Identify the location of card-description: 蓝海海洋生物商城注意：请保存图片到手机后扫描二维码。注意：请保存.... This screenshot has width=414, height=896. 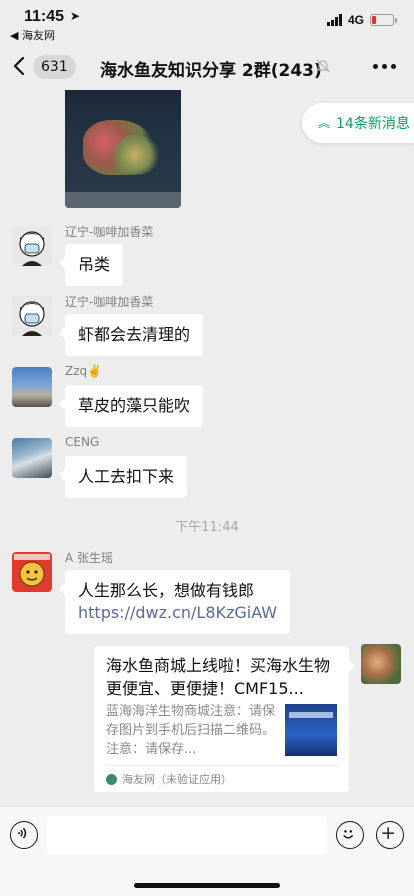
(191, 730).